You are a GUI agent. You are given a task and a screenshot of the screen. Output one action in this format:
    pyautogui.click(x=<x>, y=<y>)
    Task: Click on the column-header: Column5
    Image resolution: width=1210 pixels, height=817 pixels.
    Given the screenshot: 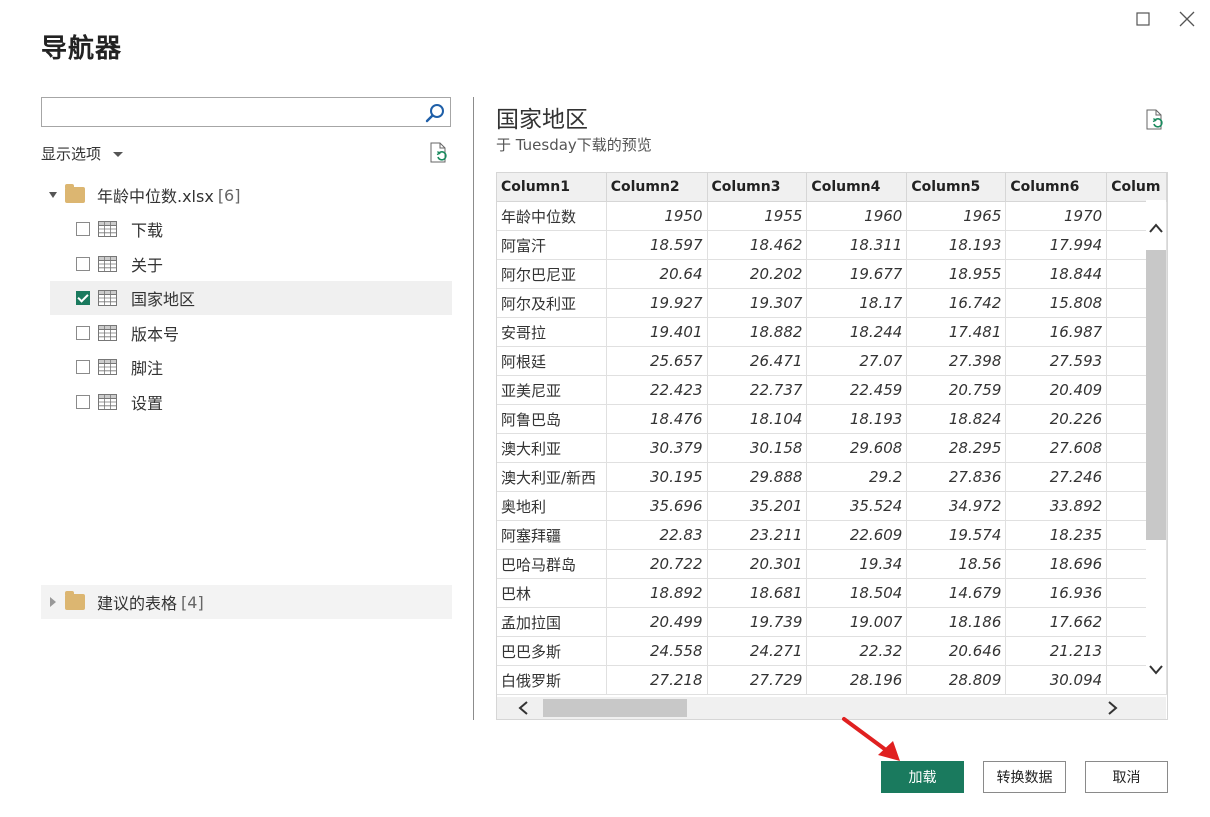 What is the action you would take?
    pyautogui.click(x=956, y=187)
    